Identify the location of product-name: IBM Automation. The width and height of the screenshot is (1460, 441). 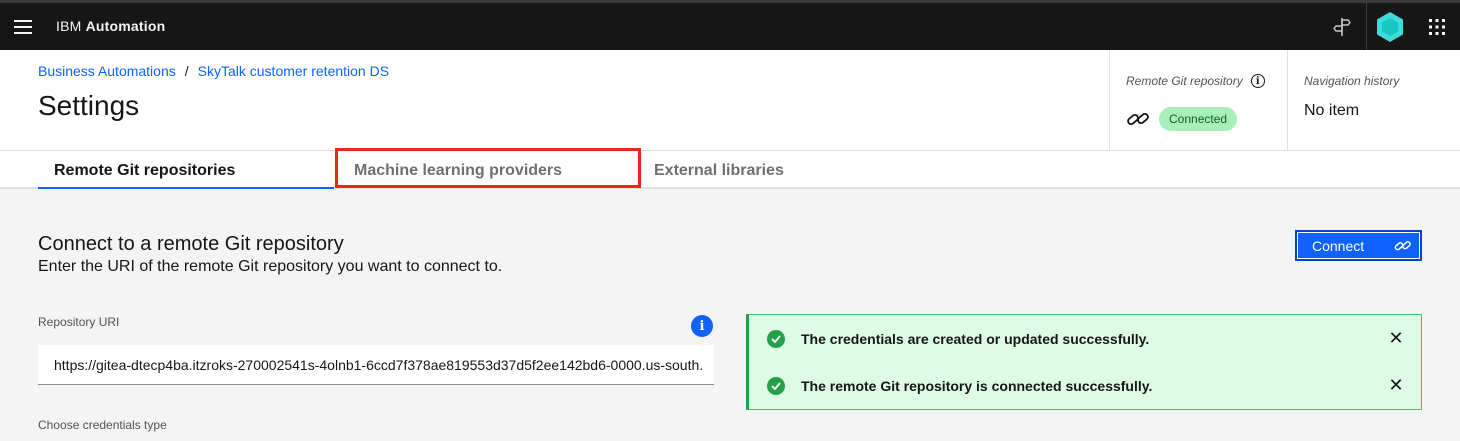
(110, 26).